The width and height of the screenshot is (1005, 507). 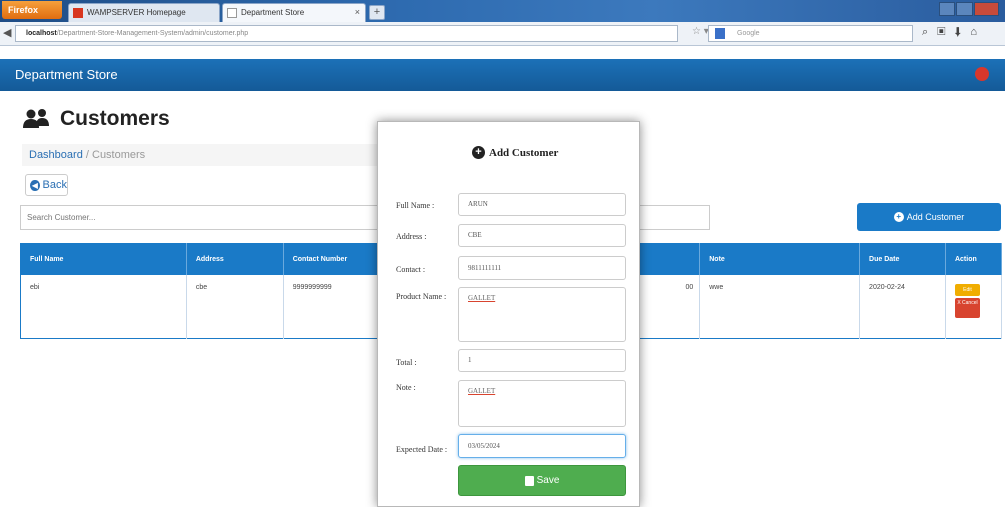 I want to click on modal-title: + Add Customer, so click(x=515, y=152).